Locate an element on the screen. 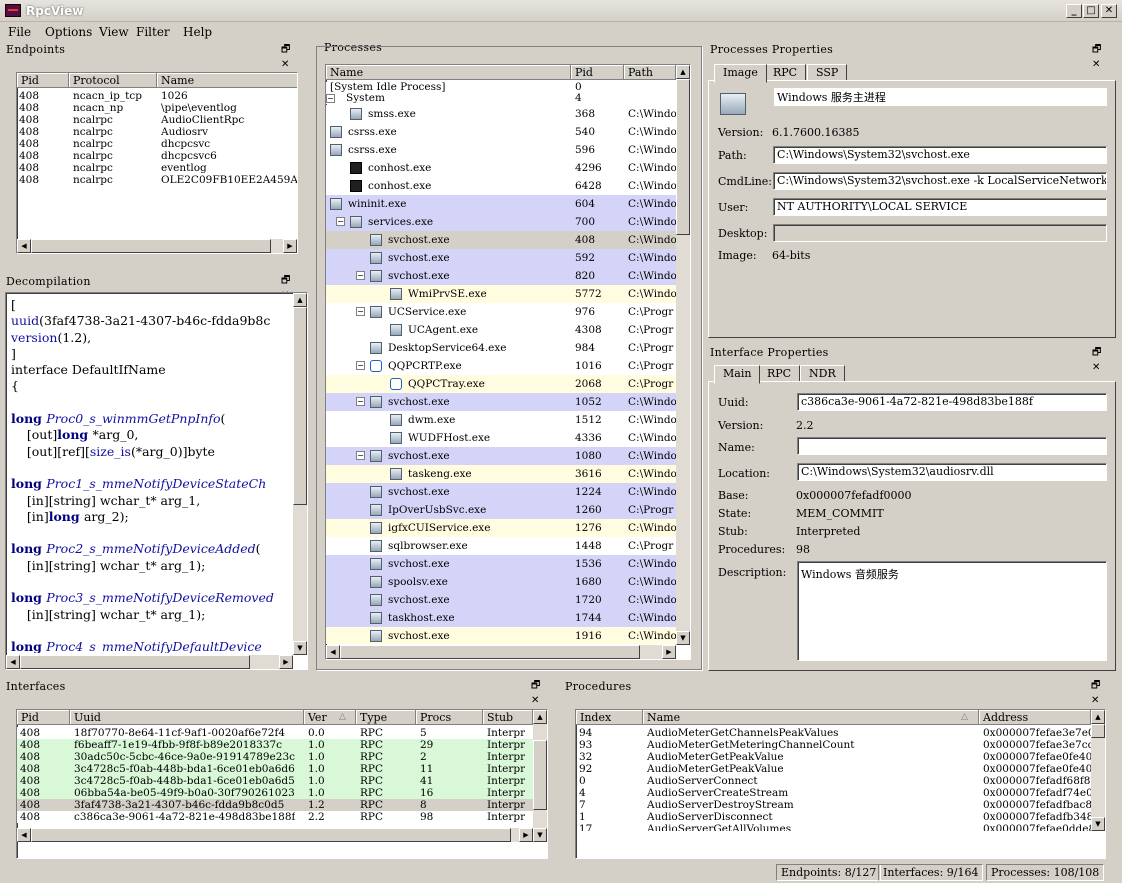 The height and width of the screenshot is (883, 1122). interfaces-col-type: Type is located at coordinates (386, 717).